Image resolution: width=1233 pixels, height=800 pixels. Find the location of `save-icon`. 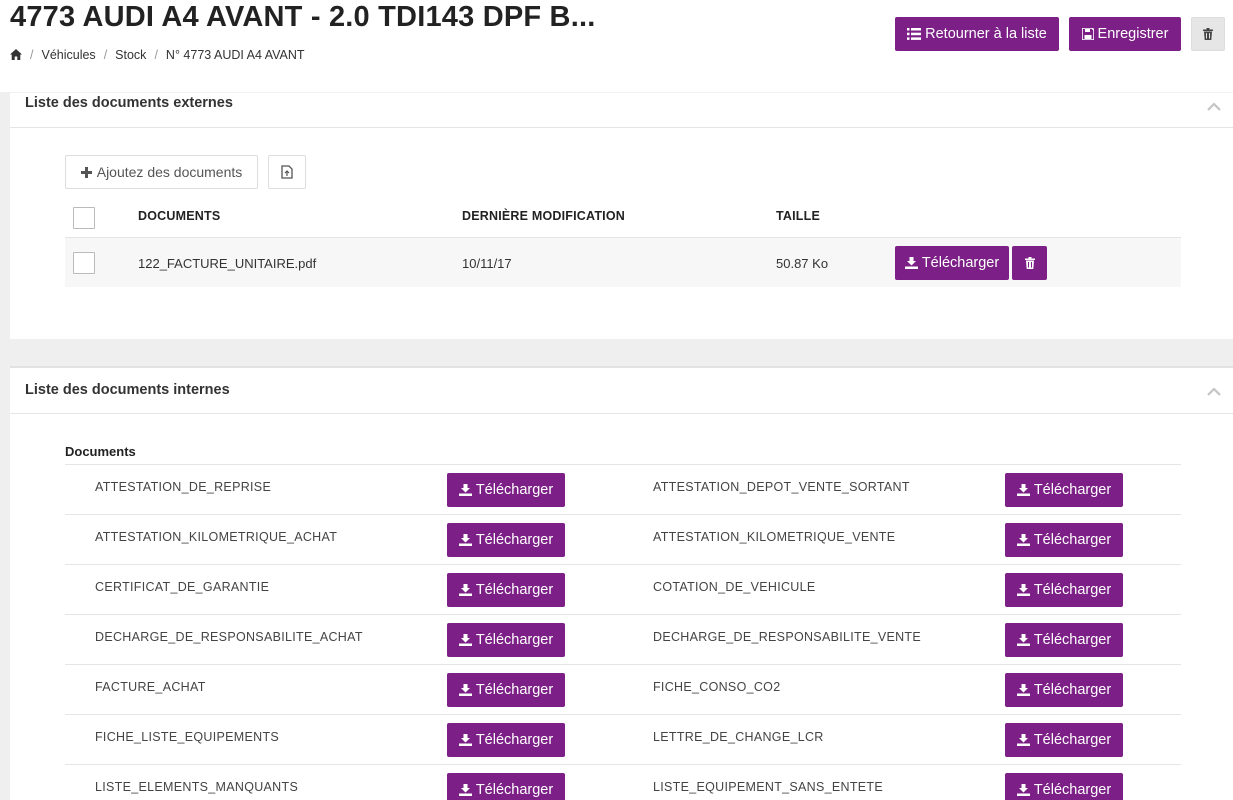

save-icon is located at coordinates (1087, 34).